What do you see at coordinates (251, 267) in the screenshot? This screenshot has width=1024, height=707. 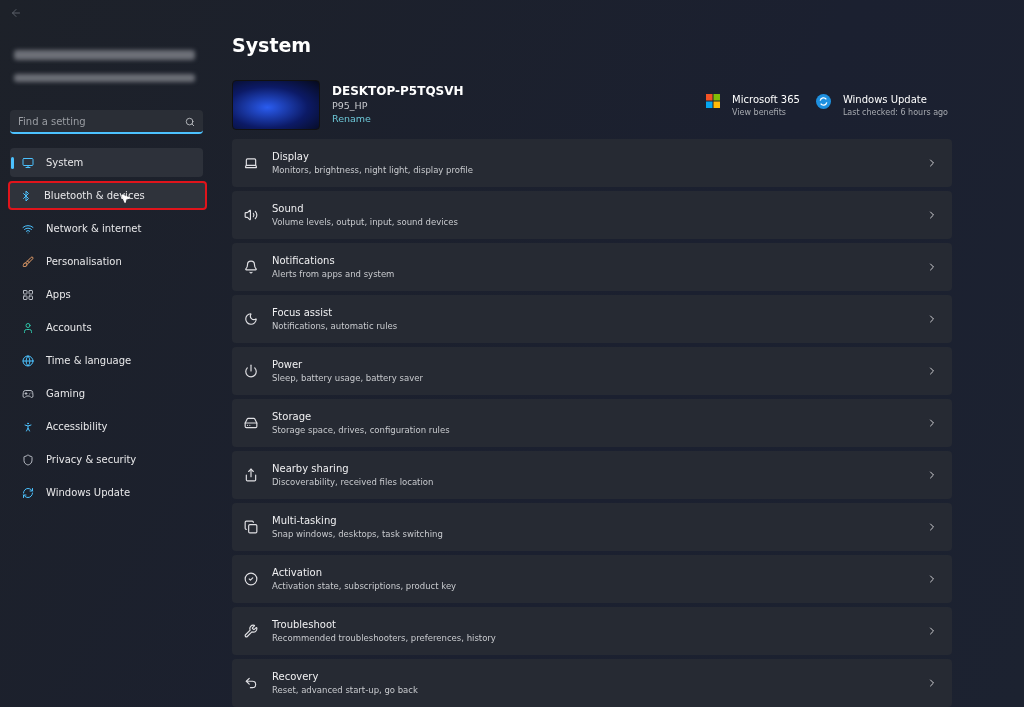 I see `bell-icon` at bounding box center [251, 267].